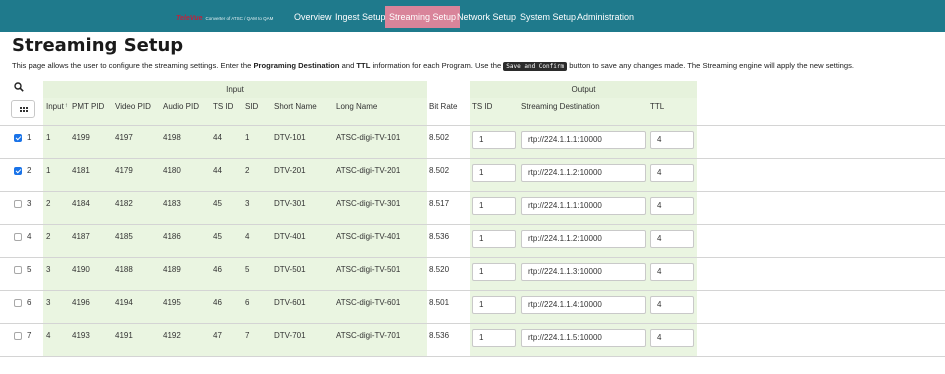 The height and width of the screenshot is (374, 945). Describe the element at coordinates (437, 65) in the screenshot. I see `desc-text-3: information for each Program. Use the` at that location.